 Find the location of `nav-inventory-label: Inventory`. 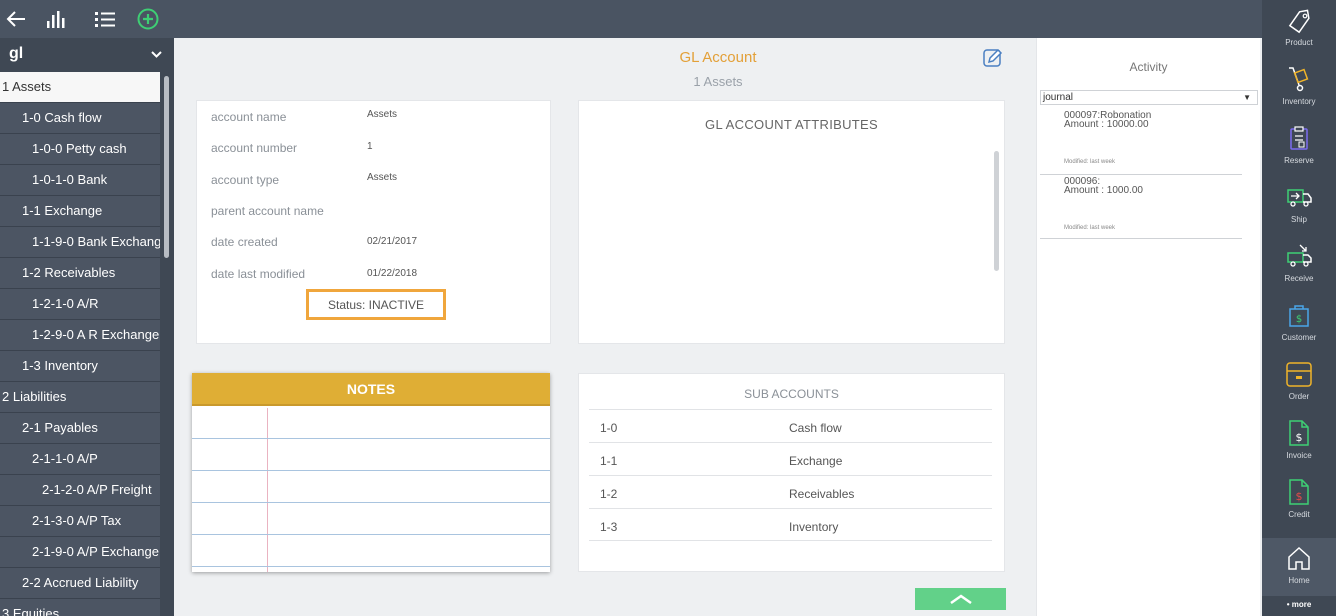

nav-inventory-label: Inventory is located at coordinates (1299, 101).